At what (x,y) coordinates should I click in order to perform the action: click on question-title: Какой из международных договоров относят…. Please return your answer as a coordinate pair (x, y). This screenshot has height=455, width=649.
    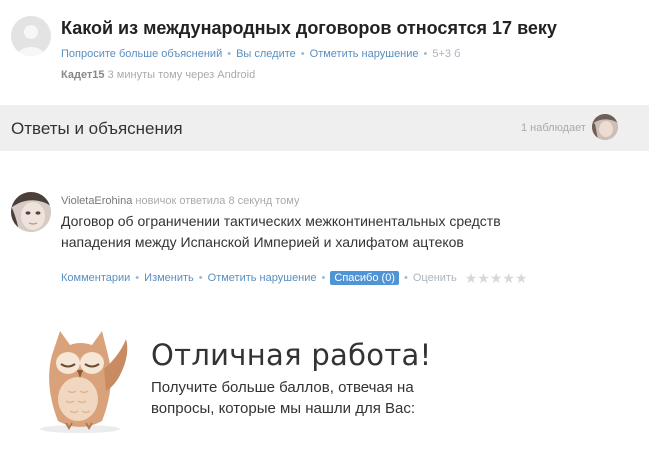
    Looking at the image, I should click on (309, 28).